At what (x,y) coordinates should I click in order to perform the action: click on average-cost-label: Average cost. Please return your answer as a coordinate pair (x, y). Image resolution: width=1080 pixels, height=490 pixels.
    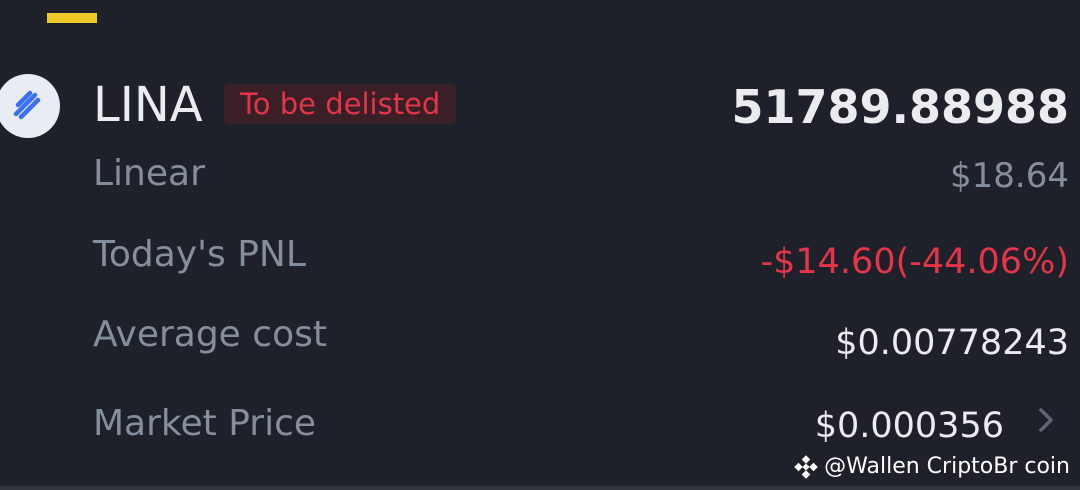
    Looking at the image, I should click on (210, 334).